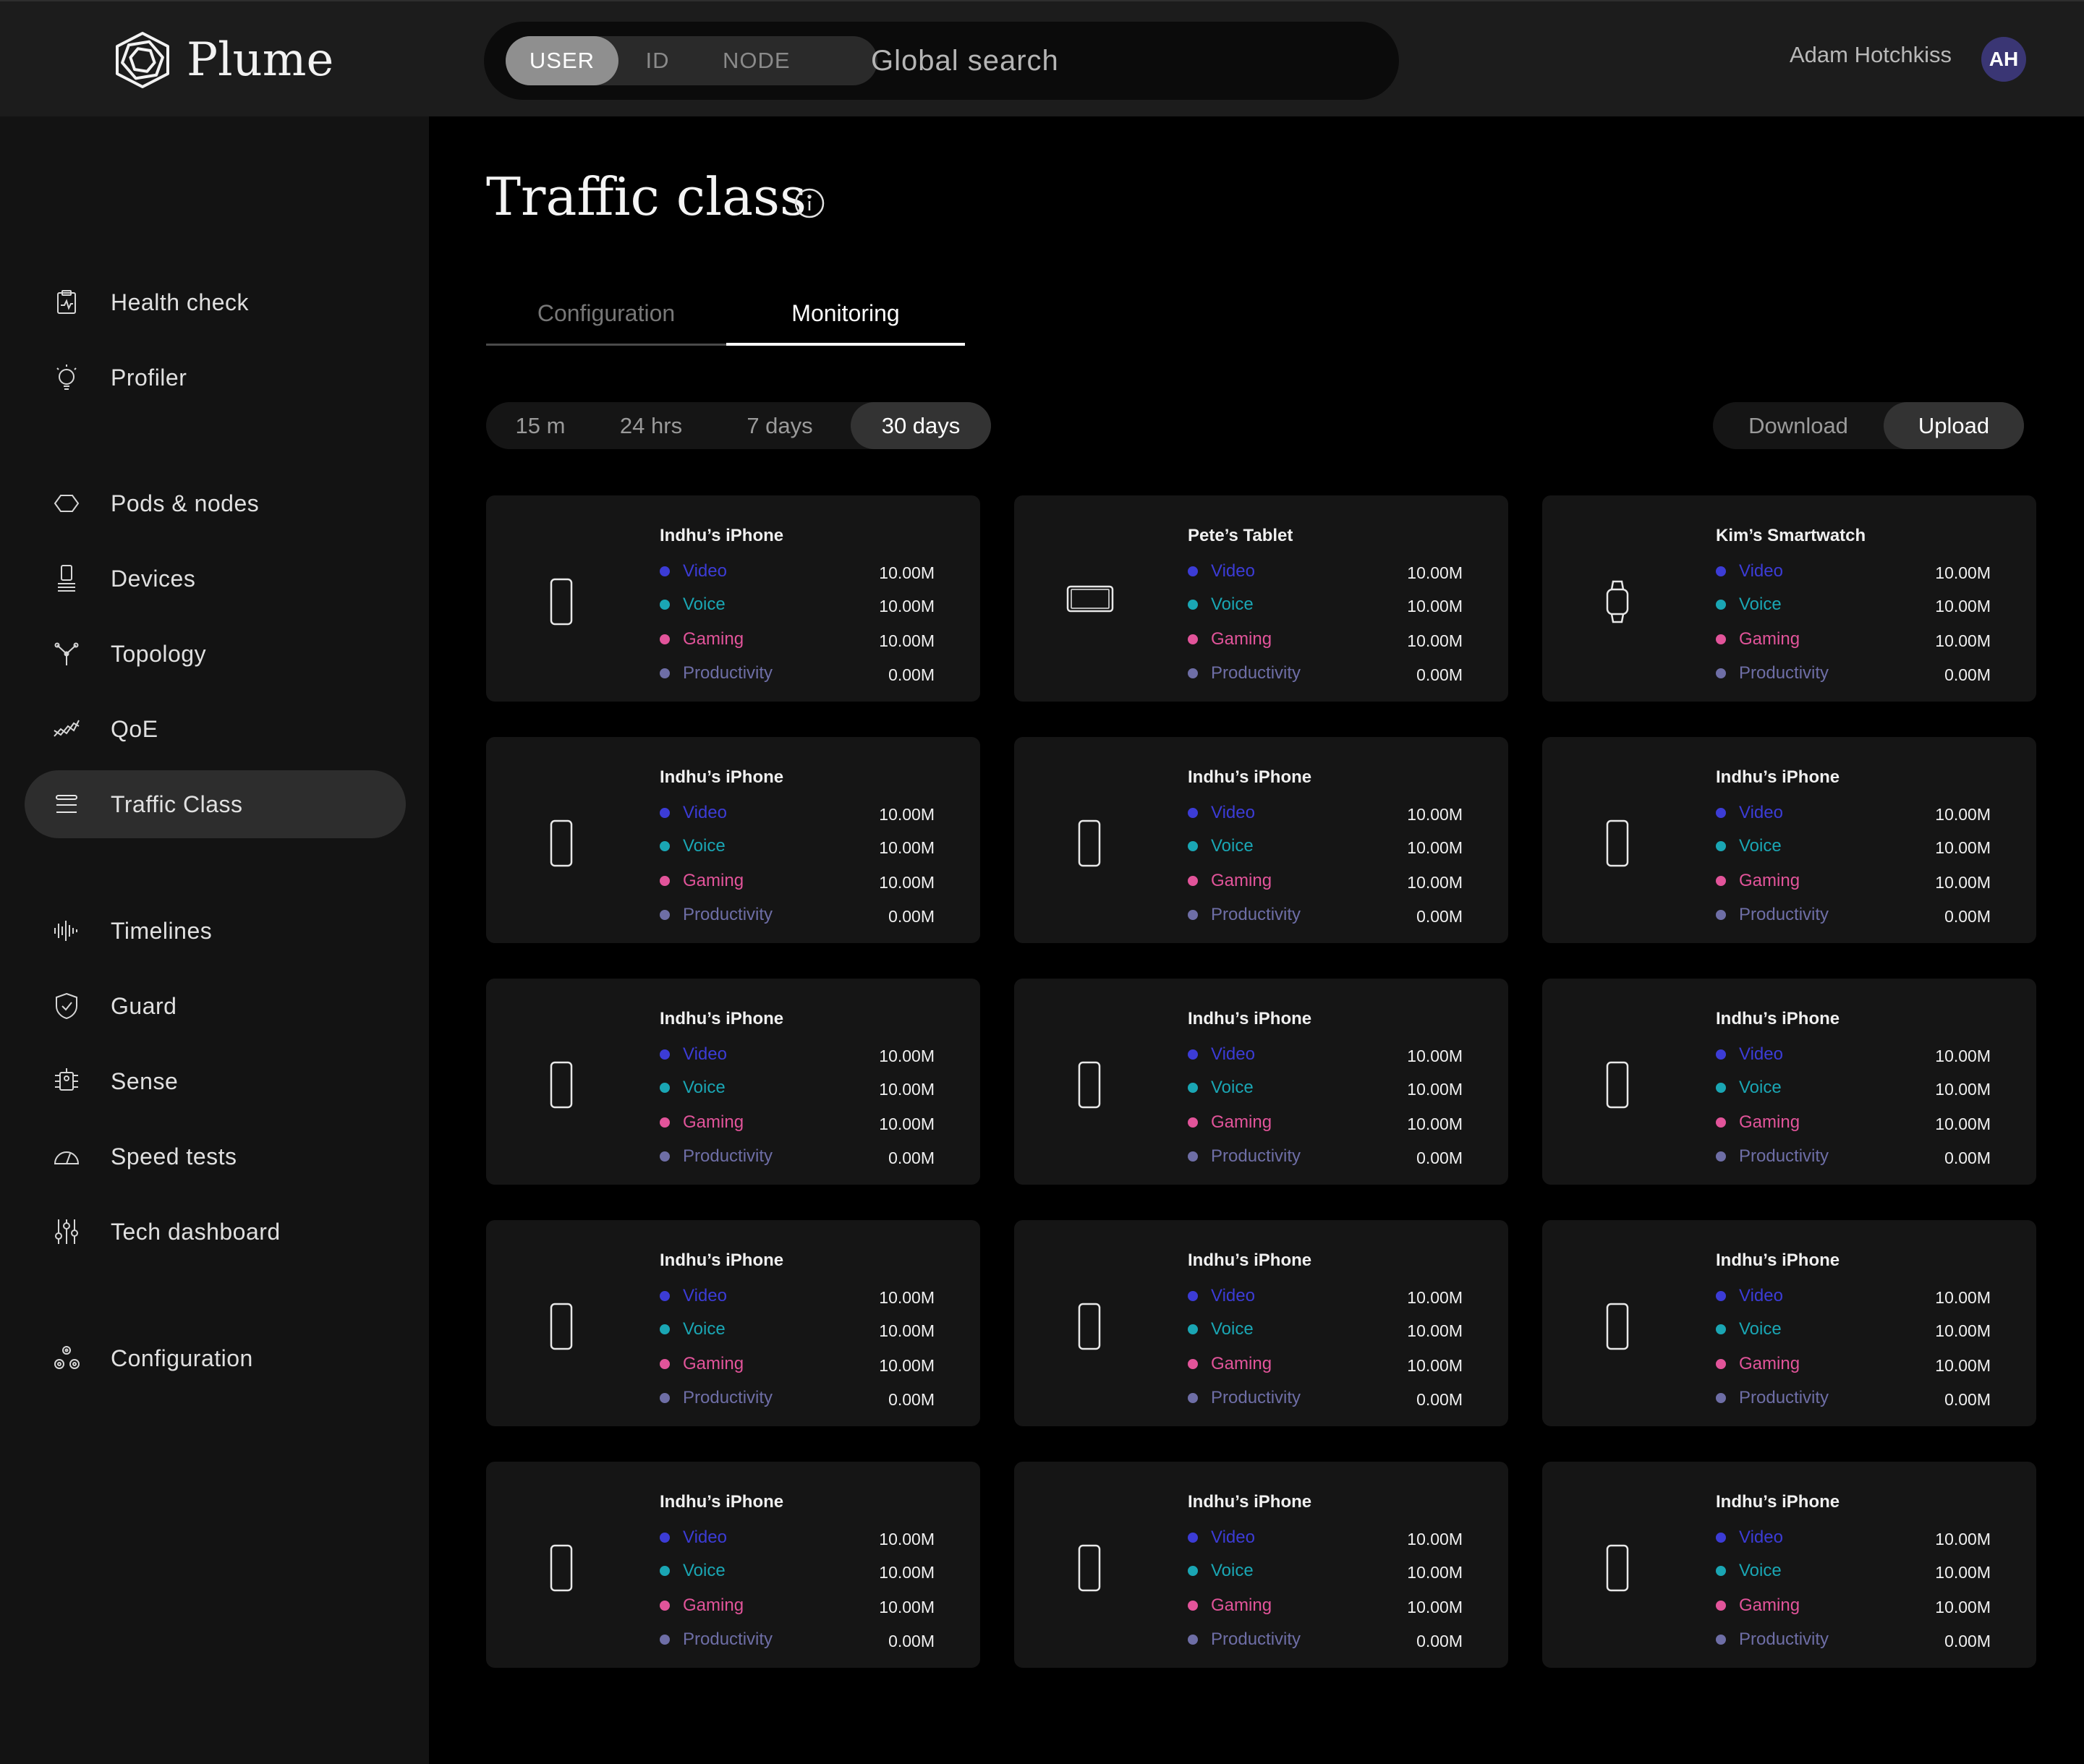 Image resolution: width=2084 pixels, height=1764 pixels. What do you see at coordinates (606, 317) in the screenshot?
I see `tab-configuration: Configuration` at bounding box center [606, 317].